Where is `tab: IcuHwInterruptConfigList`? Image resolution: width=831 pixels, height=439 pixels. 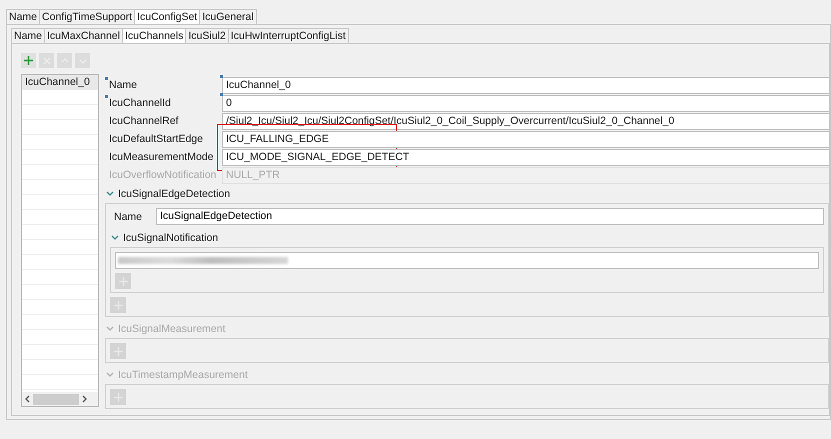 tab: IcuHwInterruptConfigList is located at coordinates (288, 35).